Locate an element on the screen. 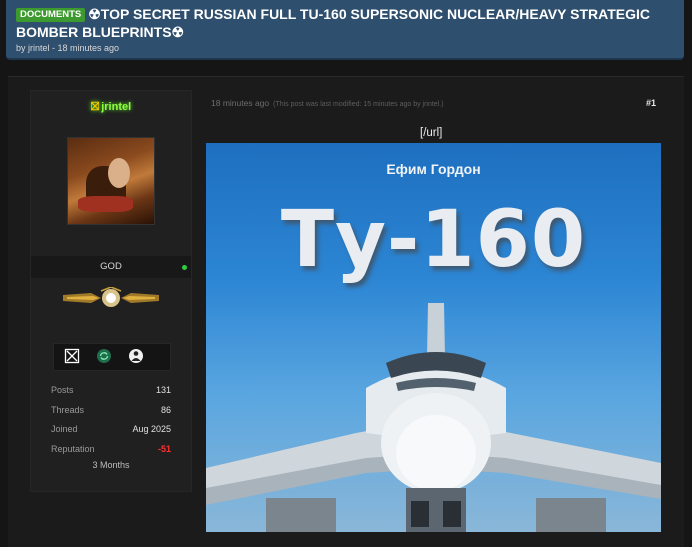  user-awards is located at coordinates (112, 357).